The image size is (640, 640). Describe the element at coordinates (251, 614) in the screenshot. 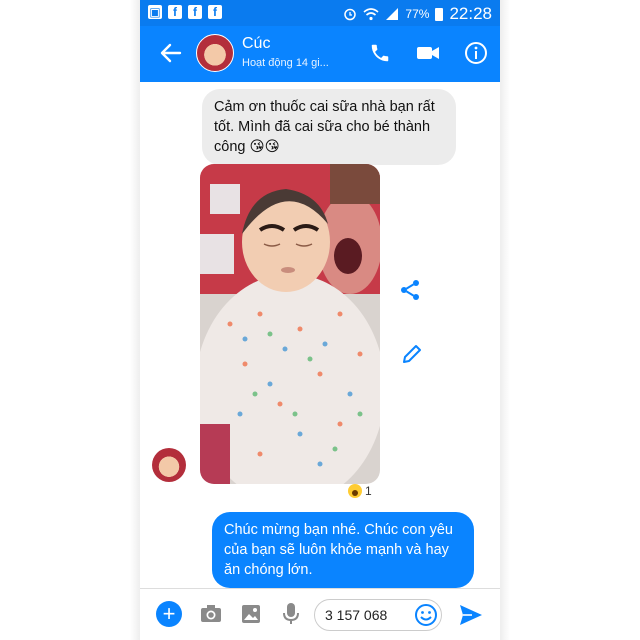

I see `gallery-image-icon` at that location.